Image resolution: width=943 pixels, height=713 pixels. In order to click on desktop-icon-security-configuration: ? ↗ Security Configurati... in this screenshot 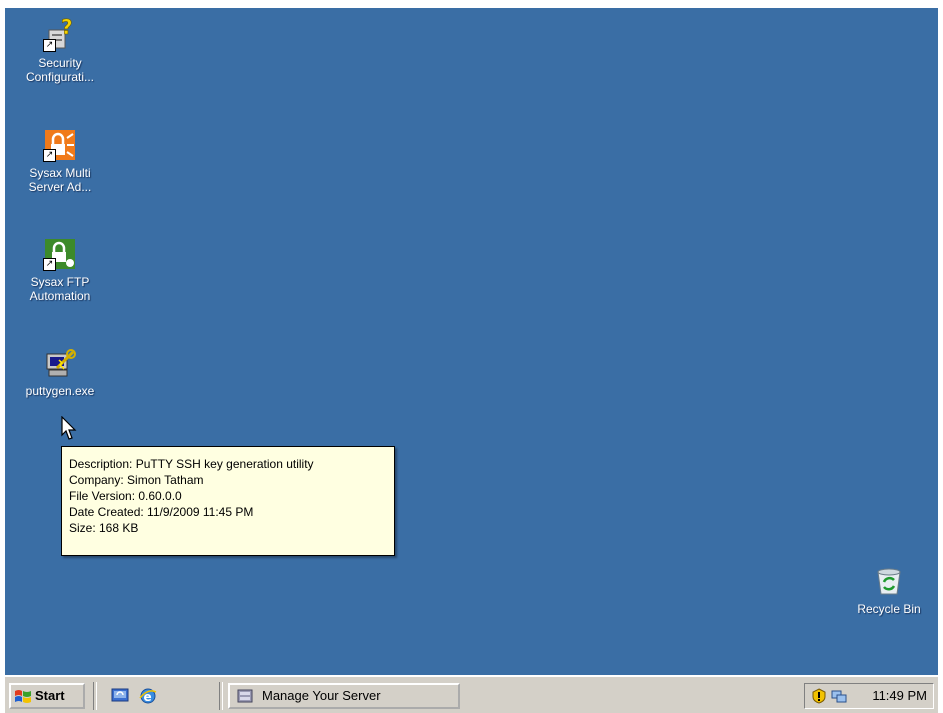, I will do `click(60, 49)`.